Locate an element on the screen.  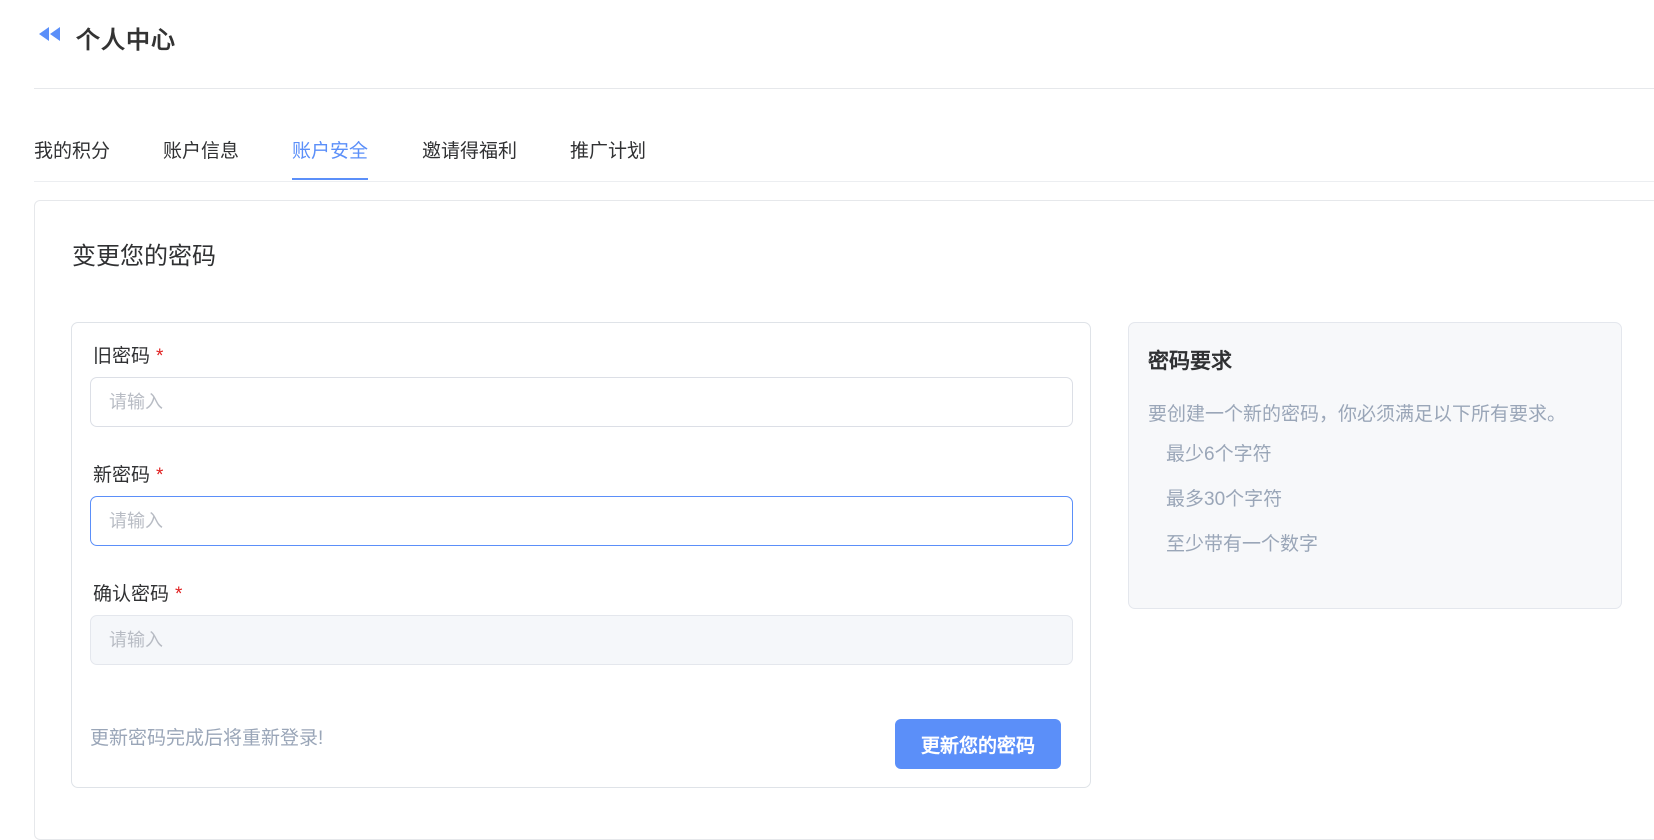
confirm-password-input is located at coordinates (581, 640).